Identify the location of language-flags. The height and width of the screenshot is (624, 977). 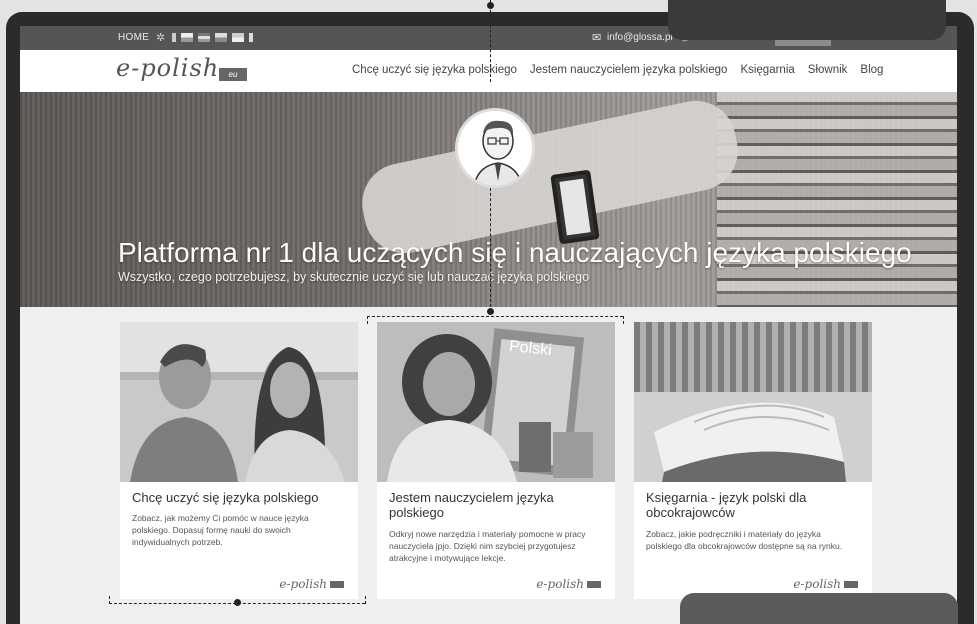
(212, 37).